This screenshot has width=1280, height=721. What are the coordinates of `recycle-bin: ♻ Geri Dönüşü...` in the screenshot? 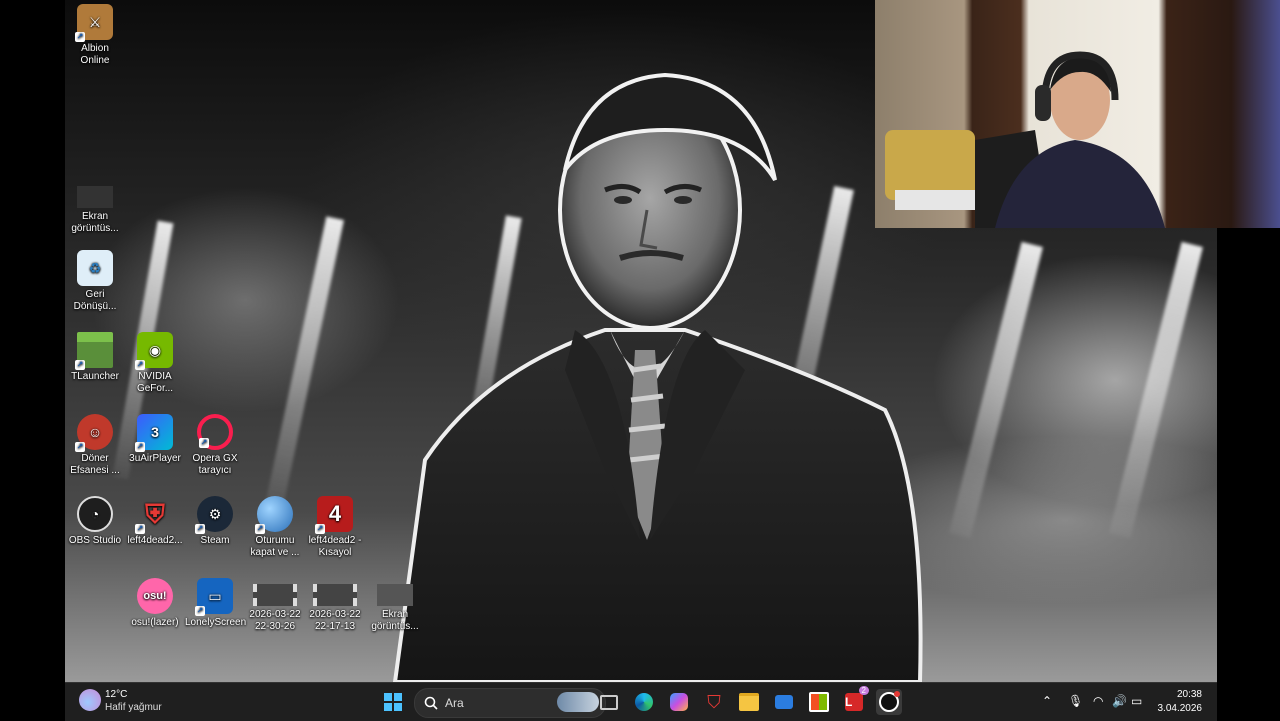 It's located at (95, 281).